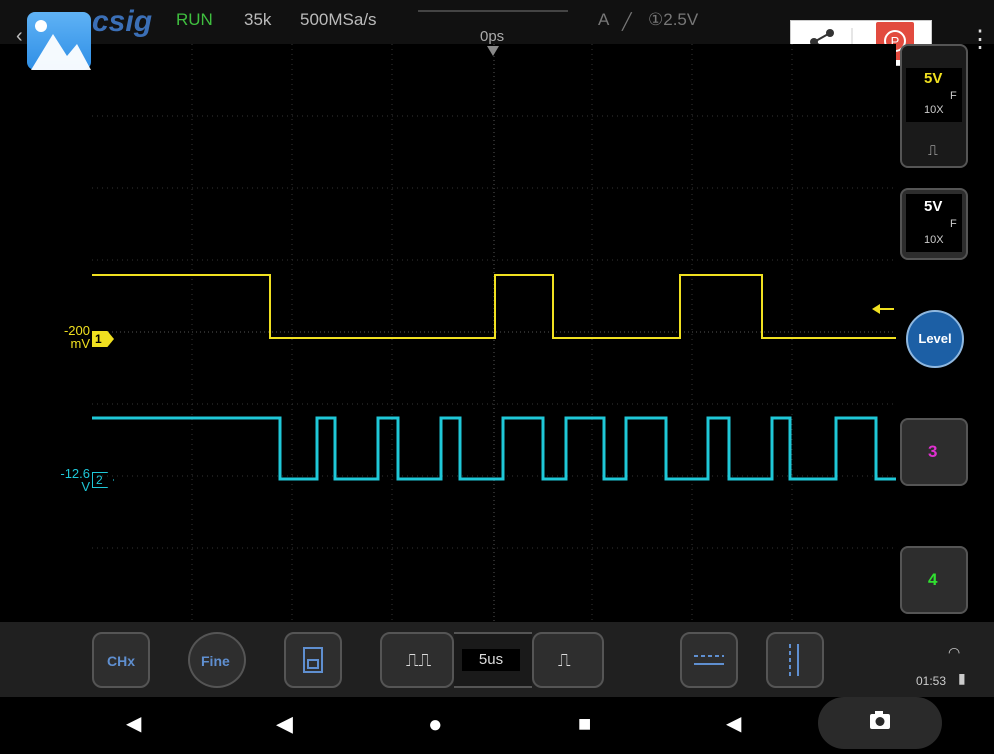 The width and height of the screenshot is (994, 754). Describe the element at coordinates (953, 96) in the screenshot. I see `ch1-coupling: F` at that location.